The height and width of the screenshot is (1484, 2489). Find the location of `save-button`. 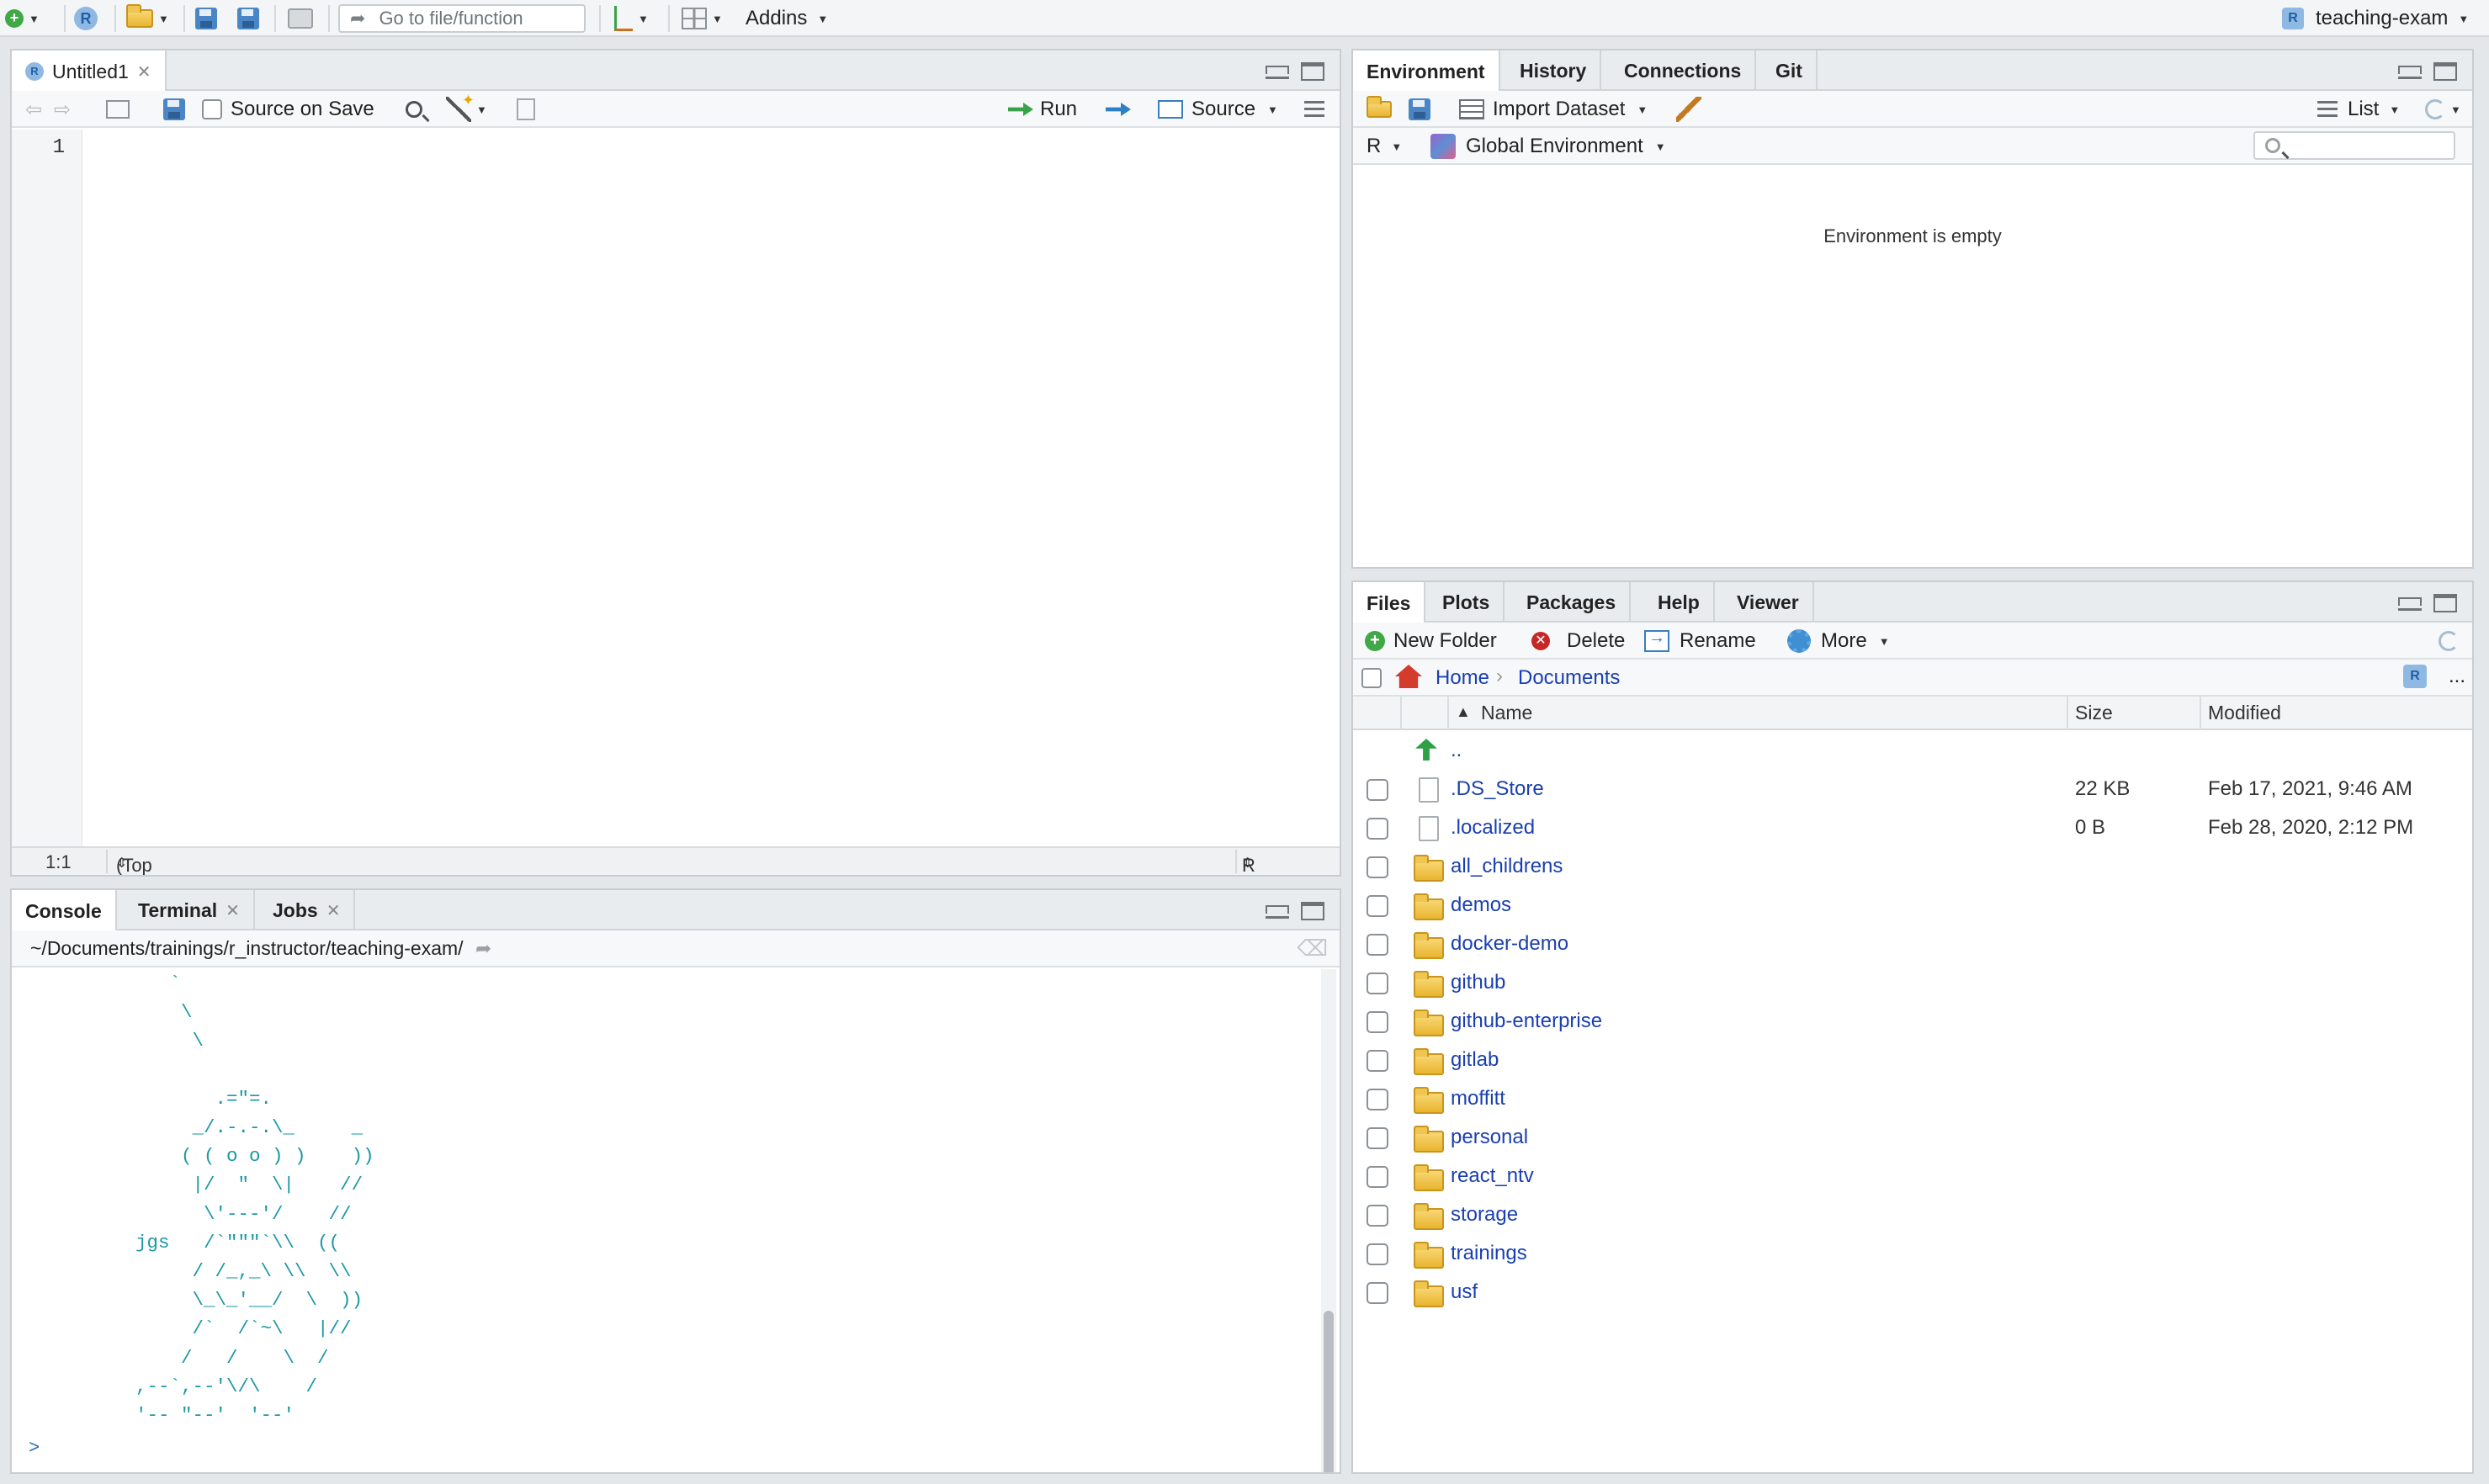

save-button is located at coordinates (206, 18).